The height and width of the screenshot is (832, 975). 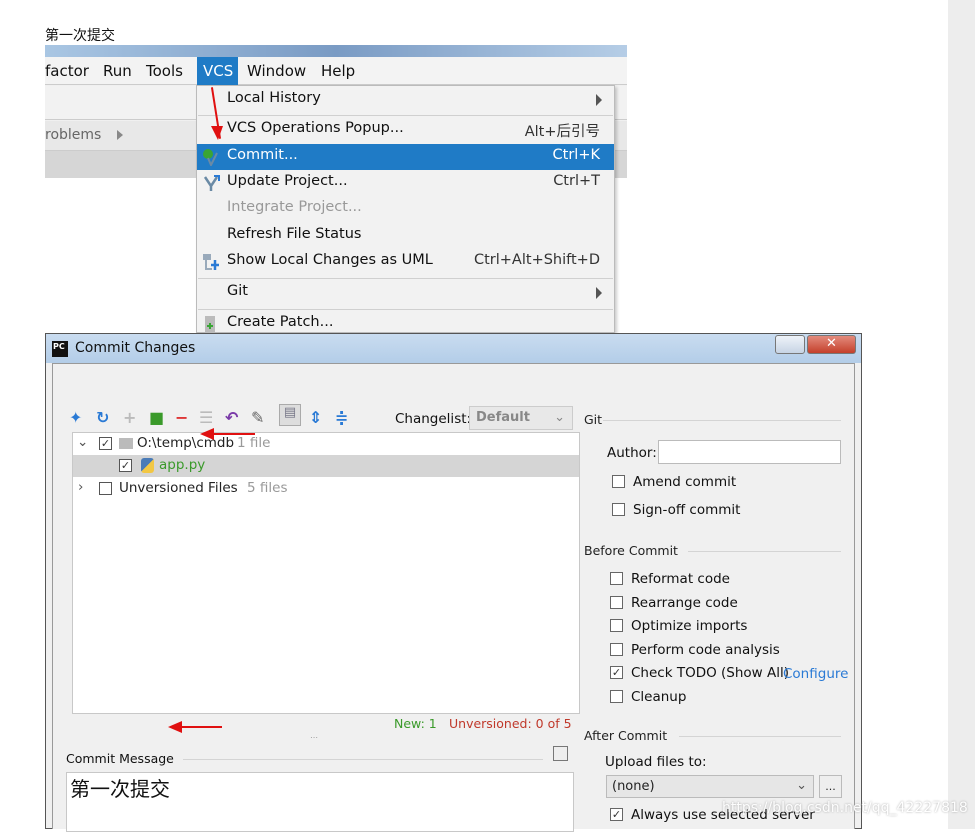 I want to click on optimize-imports-label: Optimize imports, so click(x=689, y=626).